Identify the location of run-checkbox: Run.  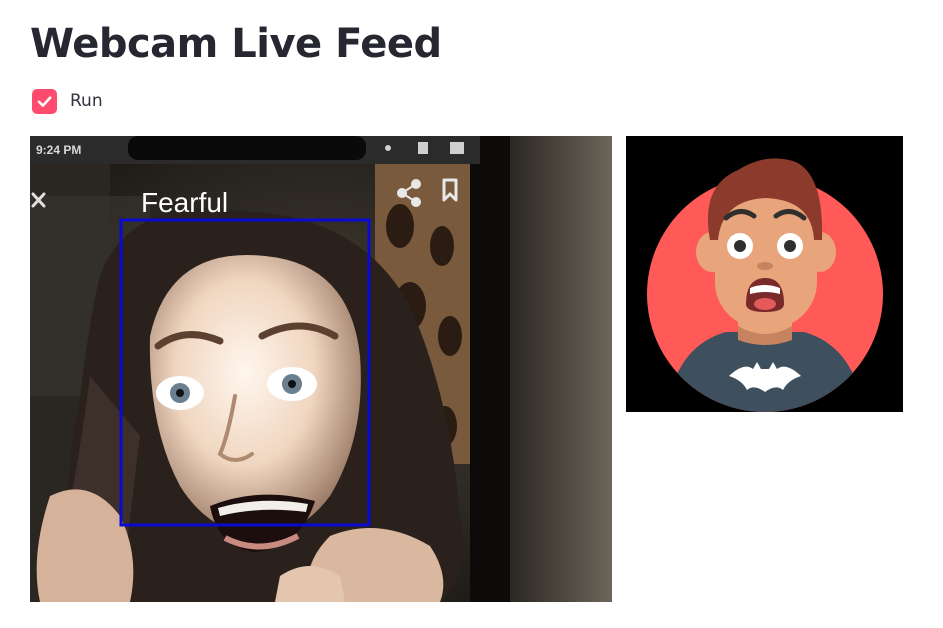
(67, 101).